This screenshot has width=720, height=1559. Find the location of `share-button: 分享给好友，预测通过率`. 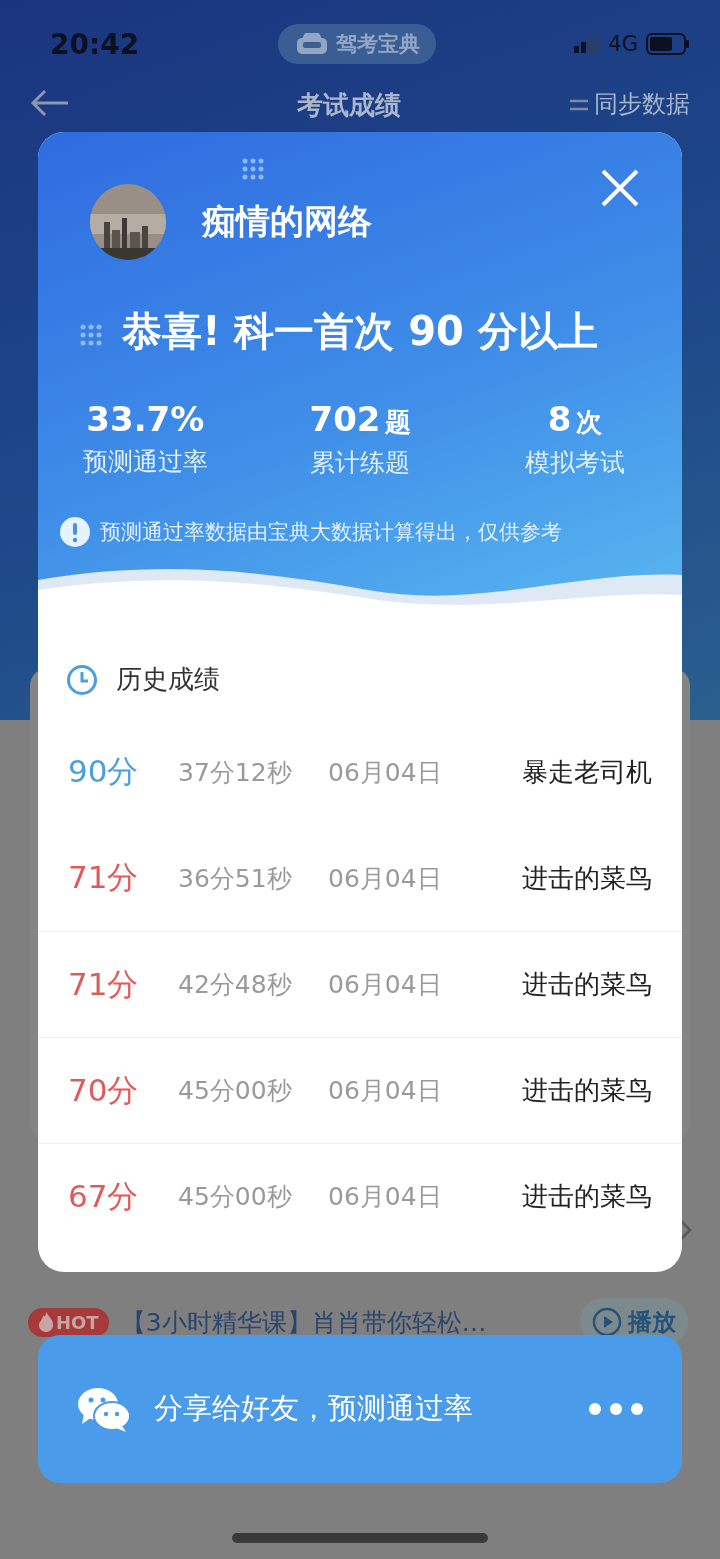

share-button: 分享给好友，预测通过率 is located at coordinates (360, 1409).